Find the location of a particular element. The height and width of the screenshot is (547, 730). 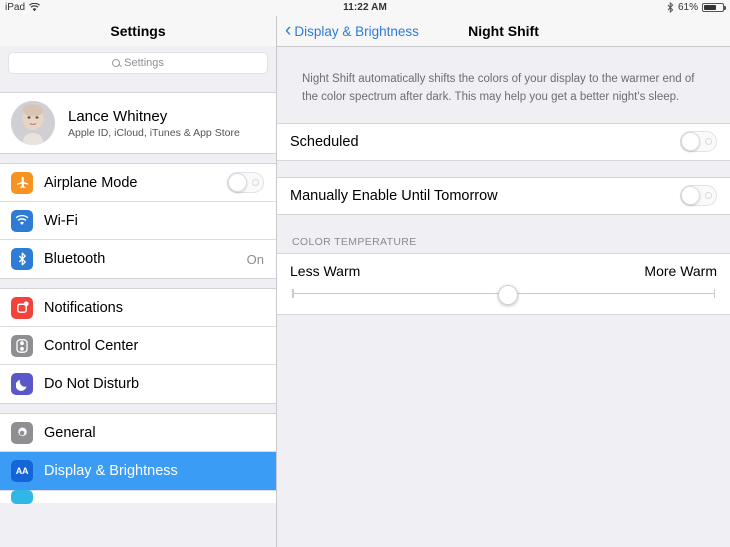

sidebar-group-device: General AA Display & Brightness is located at coordinates (138, 452).